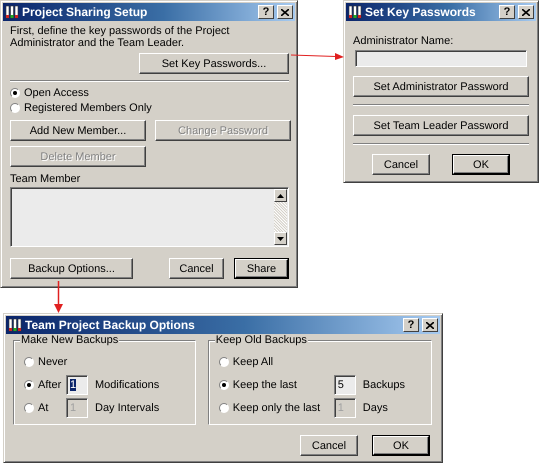 The image size is (542, 466). Describe the element at coordinates (120, 37) in the screenshot. I see `intro-text: First, define the key passwords of the Project Administrator and the Team Leader.` at that location.